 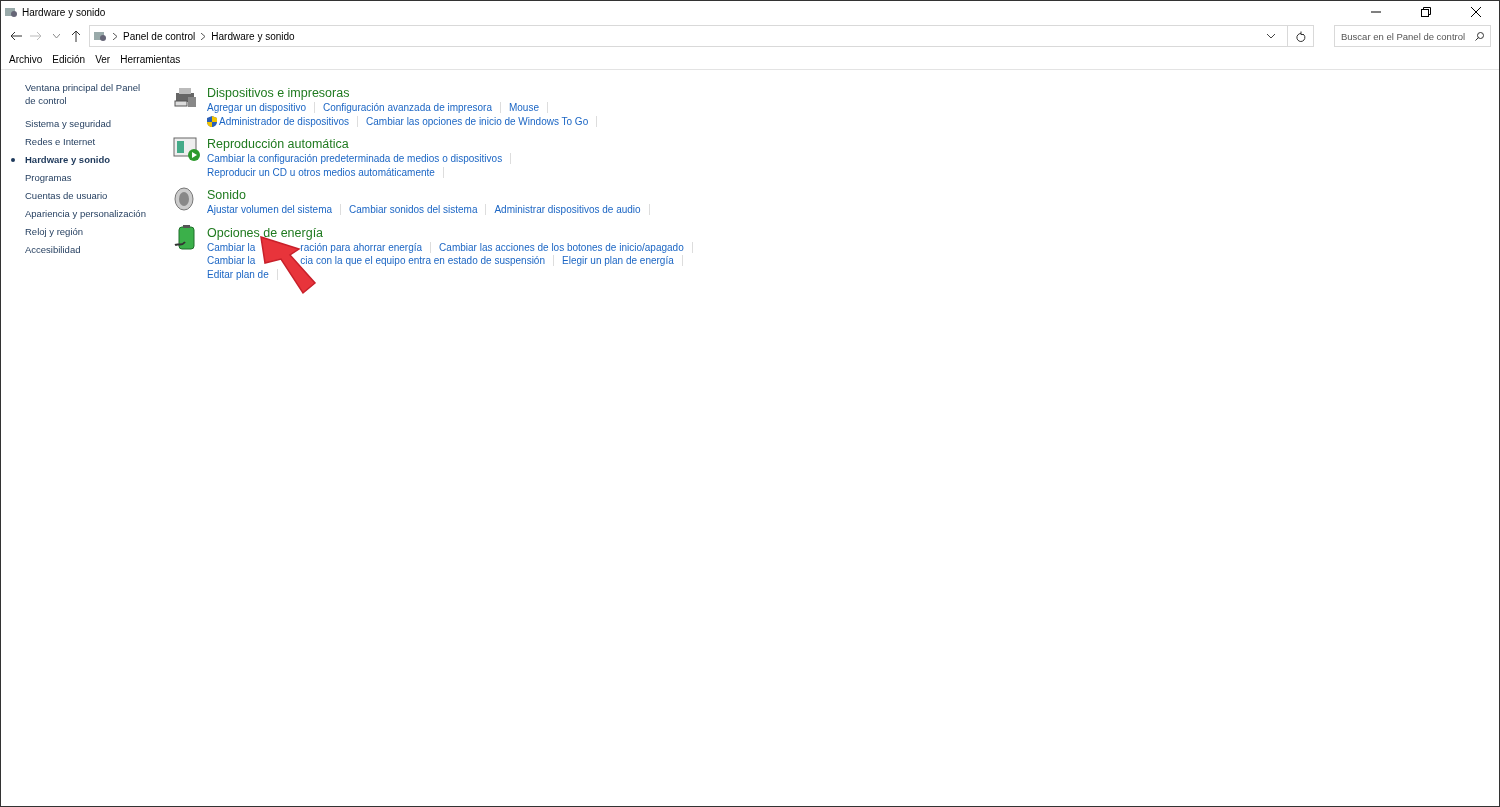 What do you see at coordinates (64, 12) in the screenshot?
I see `window-title: Hardware y sonido` at bounding box center [64, 12].